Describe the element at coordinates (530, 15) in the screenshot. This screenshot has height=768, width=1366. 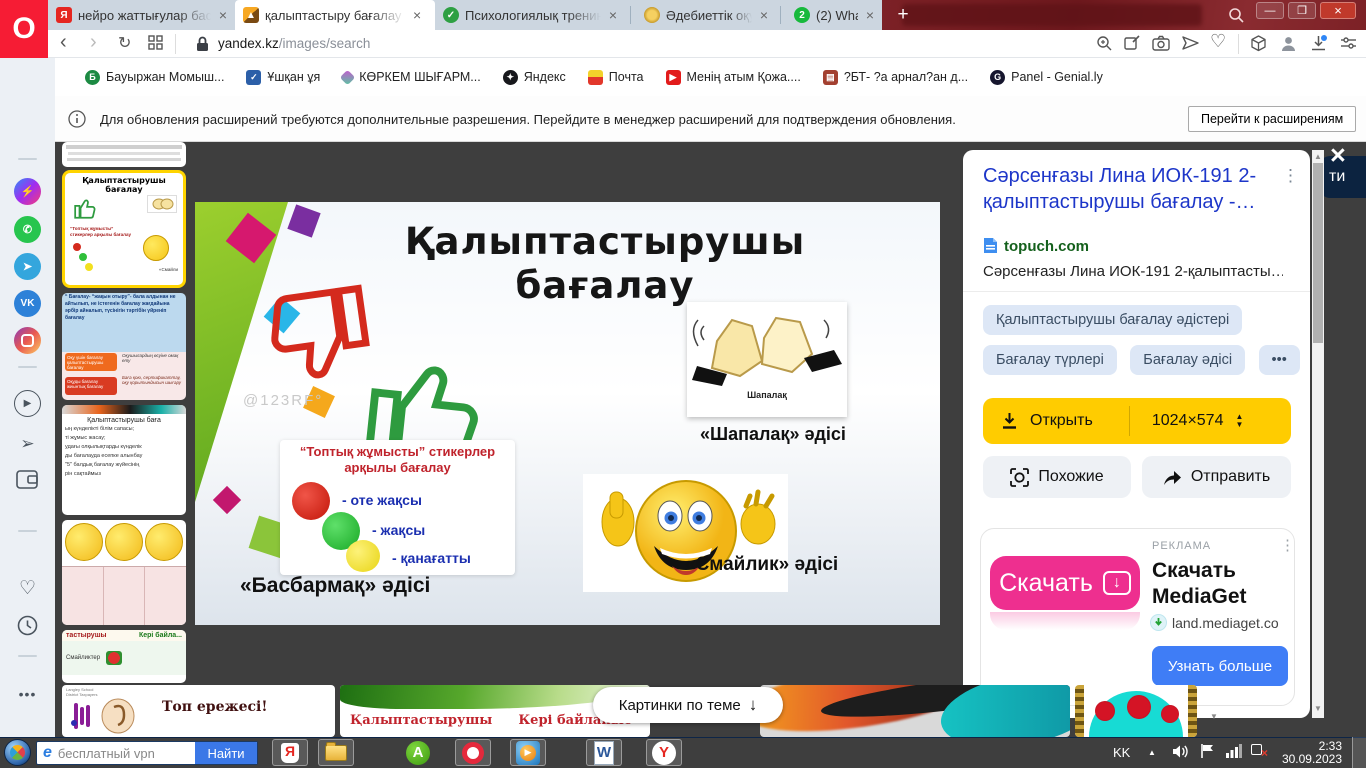
I see `tab-psychology: ✓ Психологиялық тренингте ×` at that location.